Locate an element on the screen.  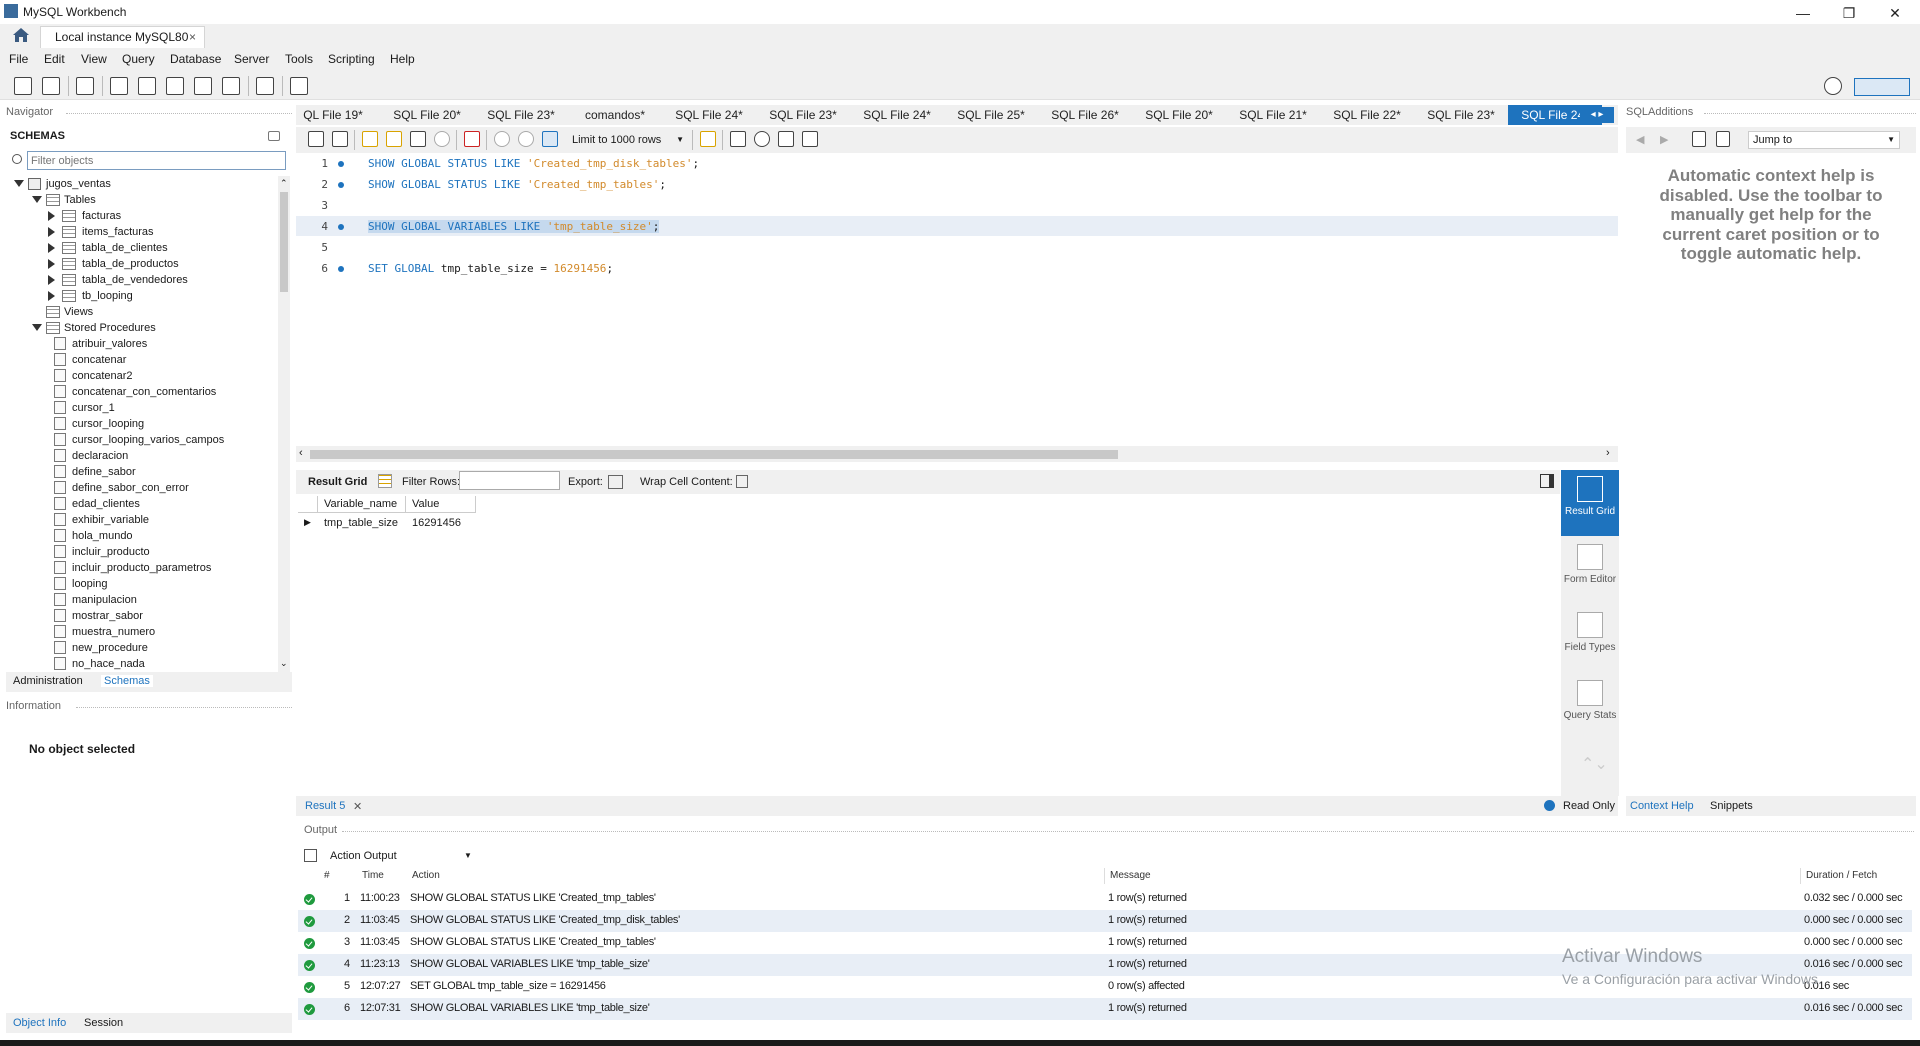
column-header: Variable_name is located at coordinates (362, 504).